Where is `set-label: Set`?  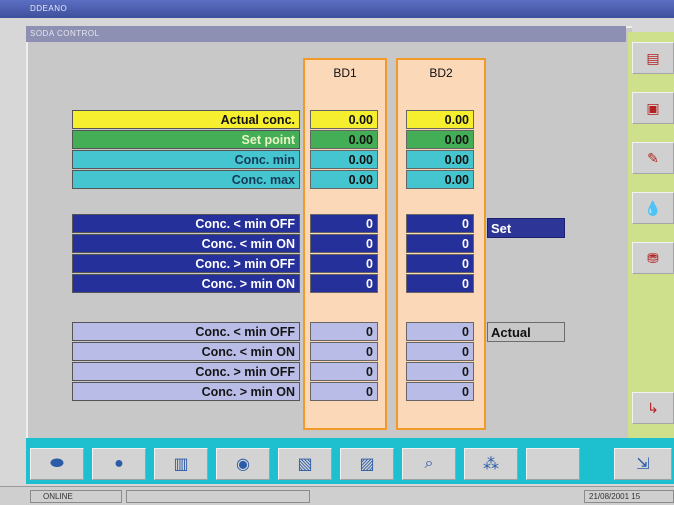
set-label: Set is located at coordinates (526, 228).